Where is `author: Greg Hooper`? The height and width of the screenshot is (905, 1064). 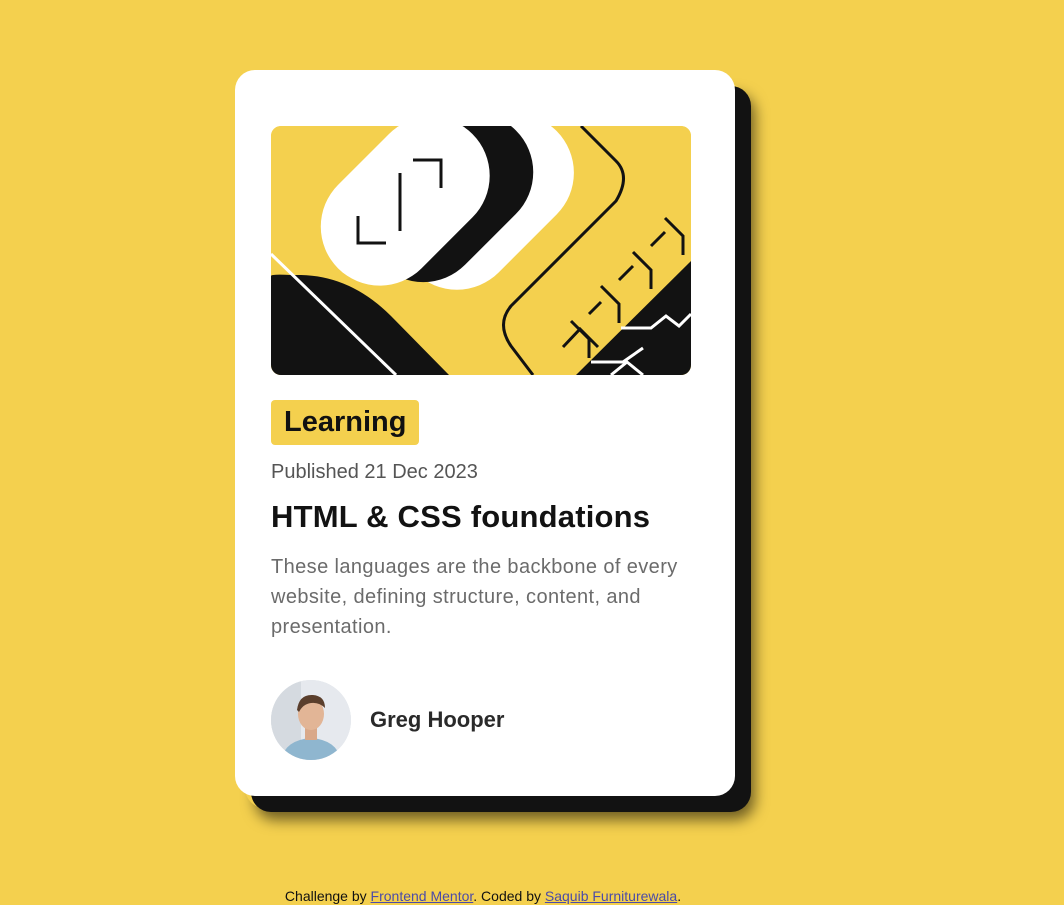
author: Greg Hooper is located at coordinates (387, 720).